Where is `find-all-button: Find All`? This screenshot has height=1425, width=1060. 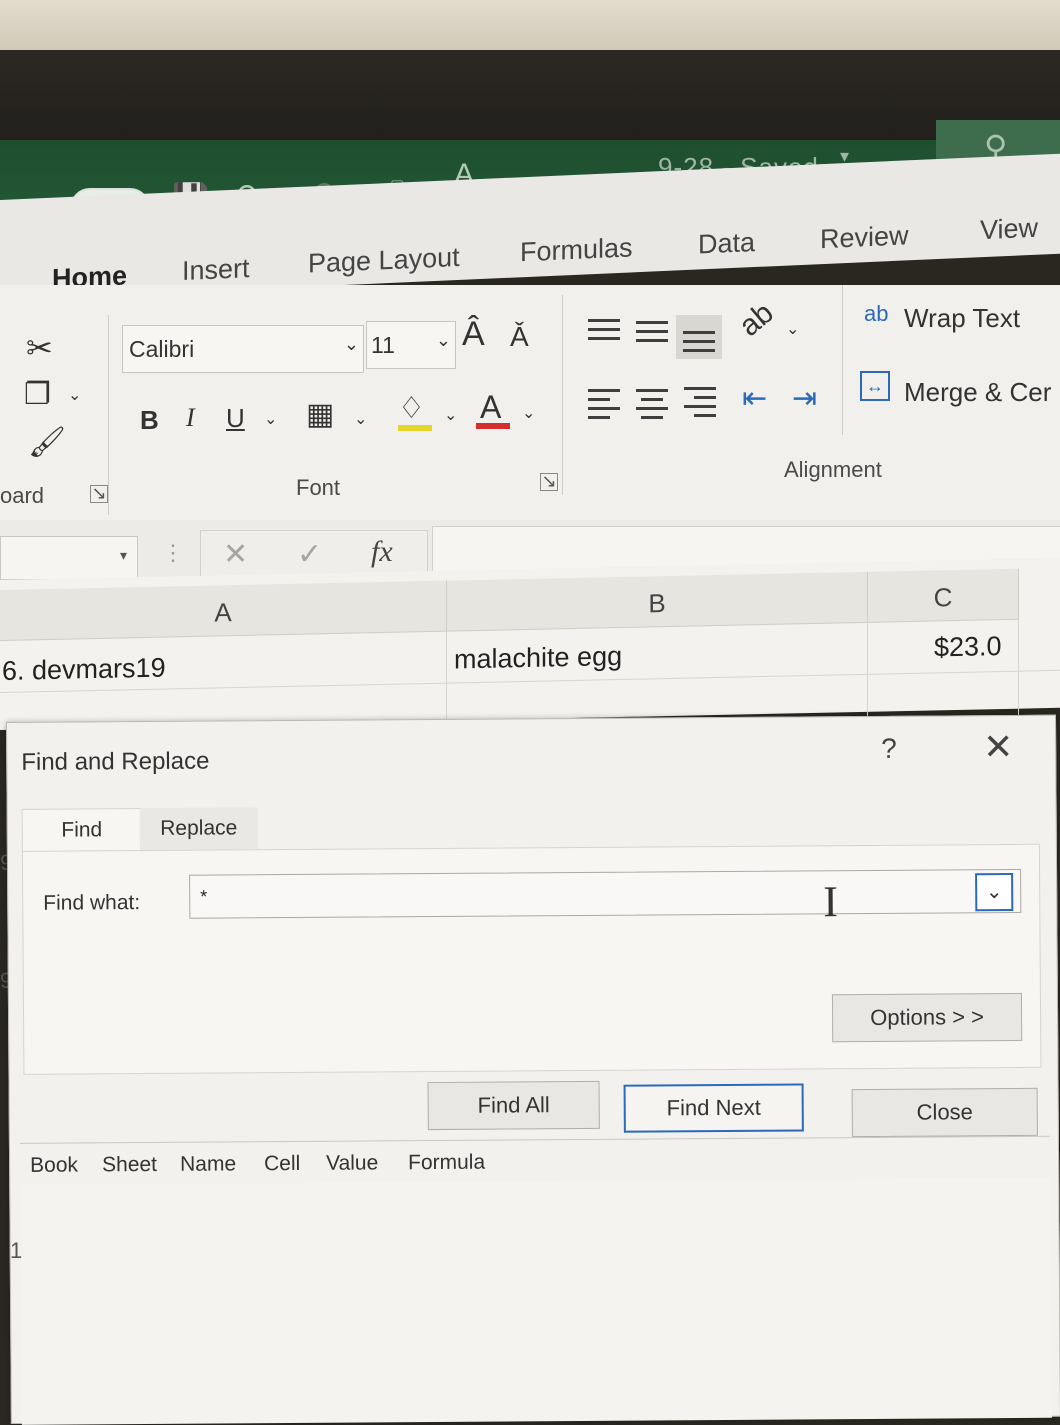
find-all-button: Find All is located at coordinates (513, 1105).